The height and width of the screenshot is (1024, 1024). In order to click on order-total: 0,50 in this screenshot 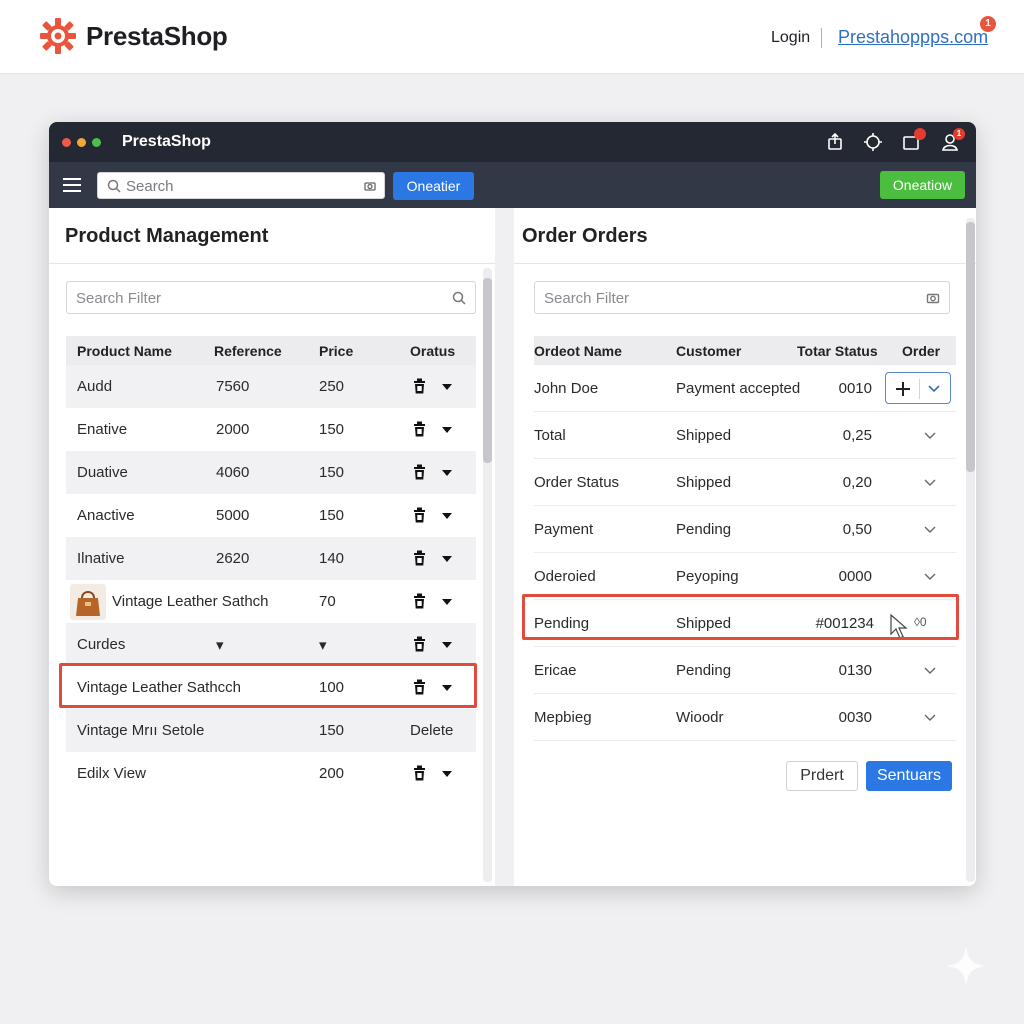, I will do `click(857, 529)`.